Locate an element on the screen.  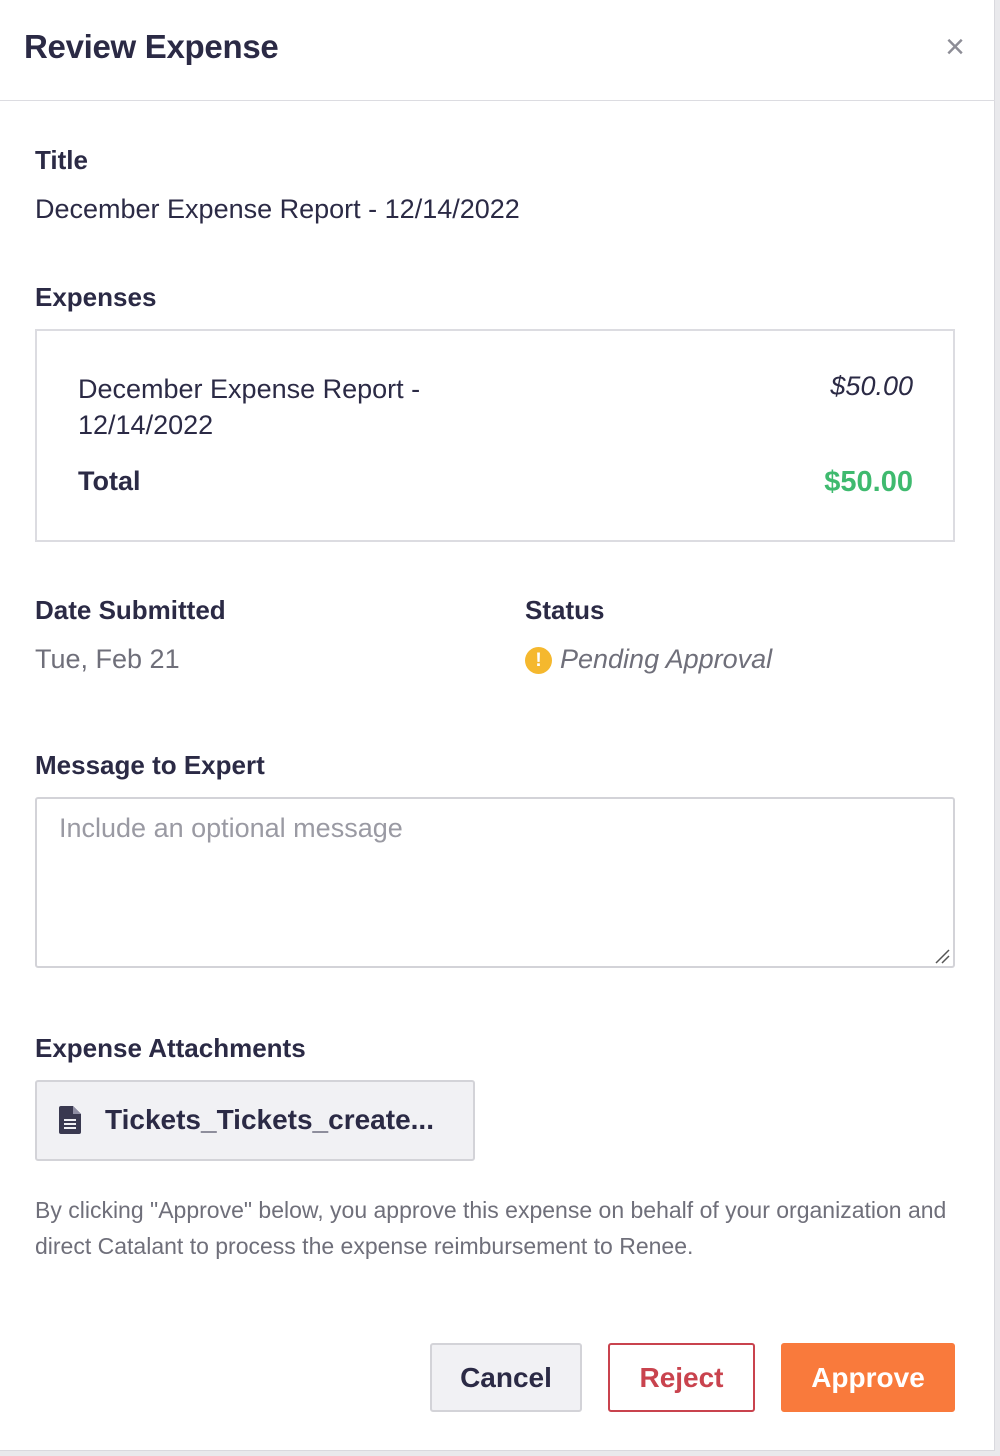
total-amount: $50.00 is located at coordinates (868, 482).